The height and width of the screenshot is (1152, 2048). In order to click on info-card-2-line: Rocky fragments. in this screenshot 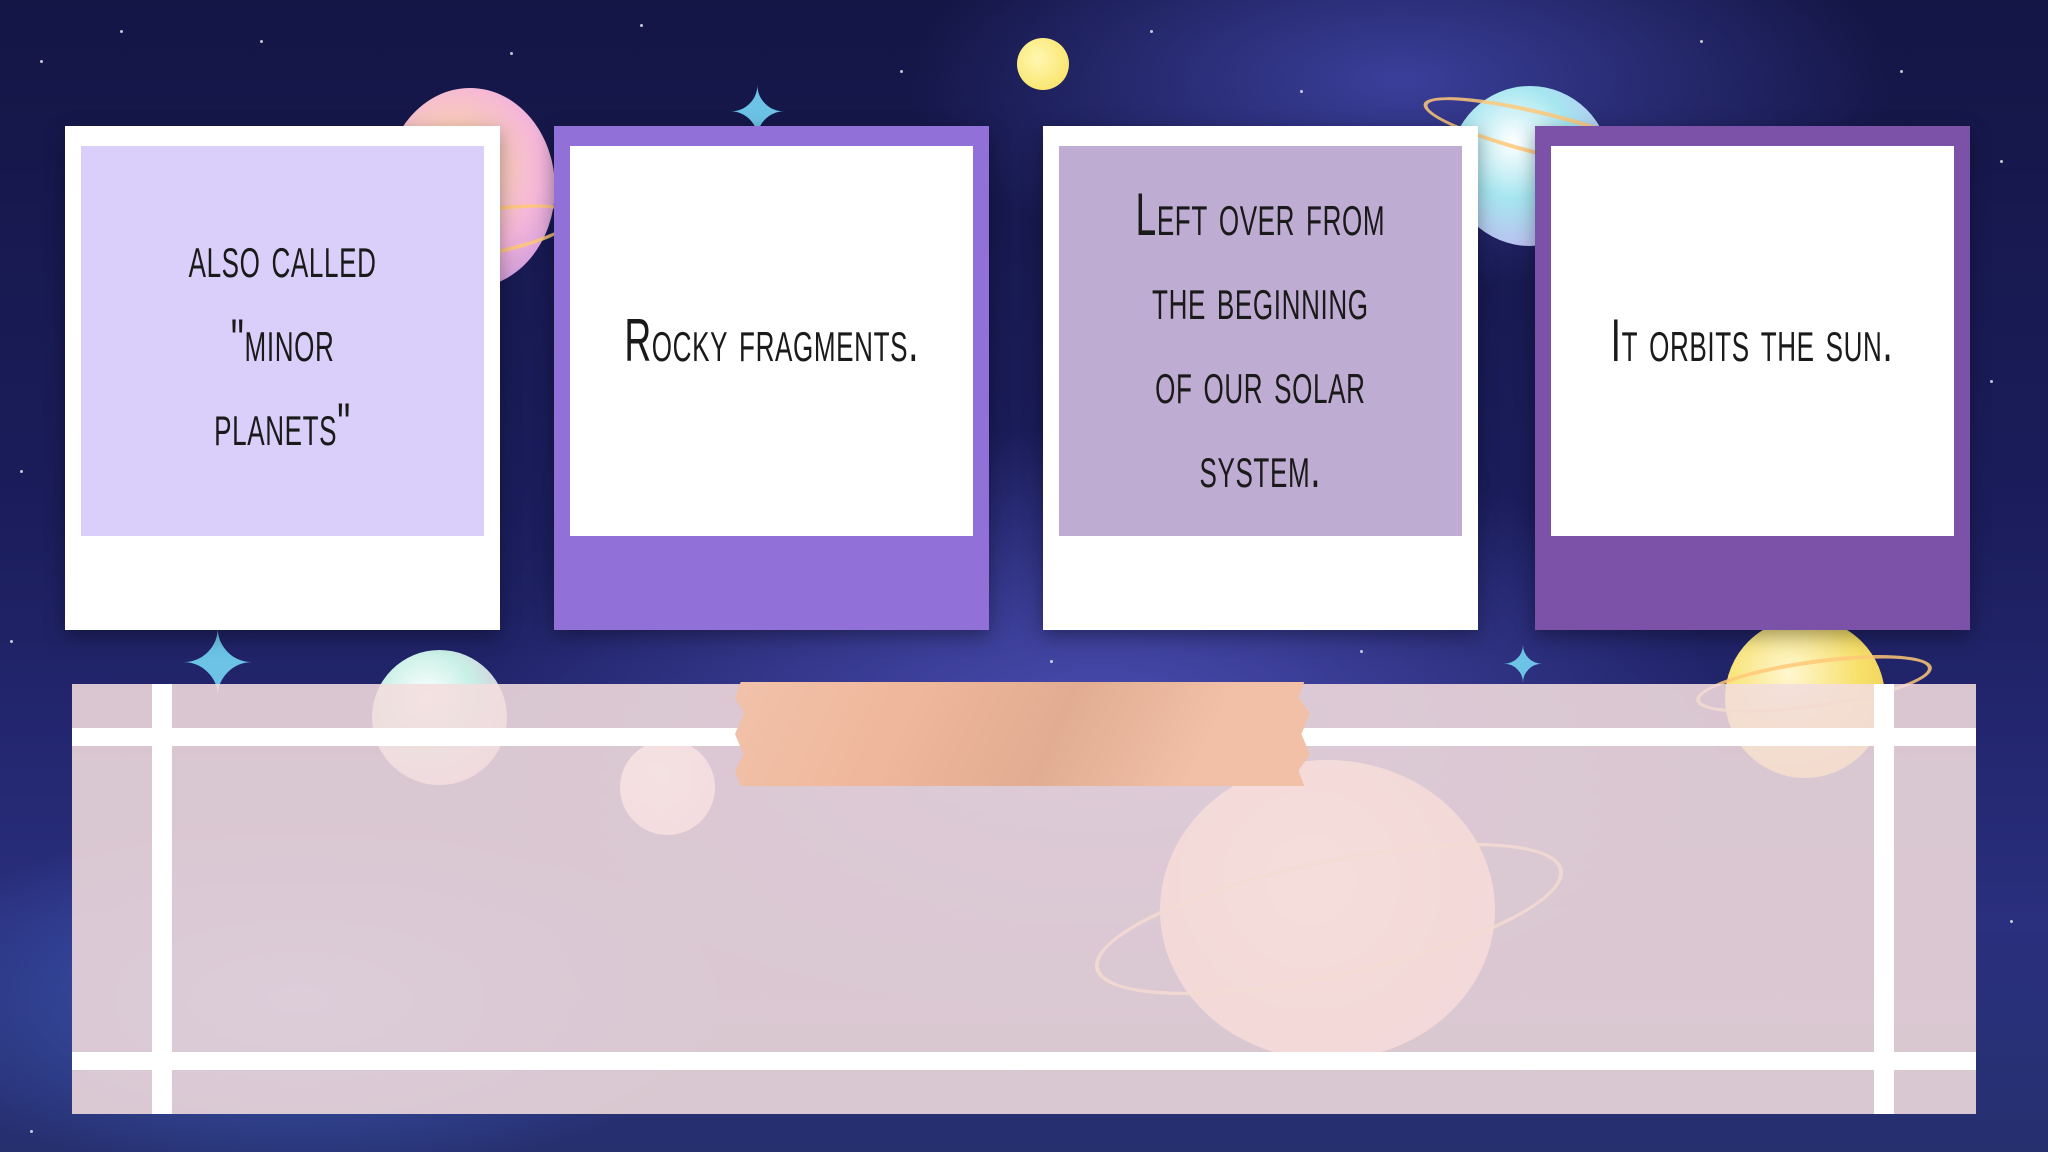, I will do `click(771, 340)`.